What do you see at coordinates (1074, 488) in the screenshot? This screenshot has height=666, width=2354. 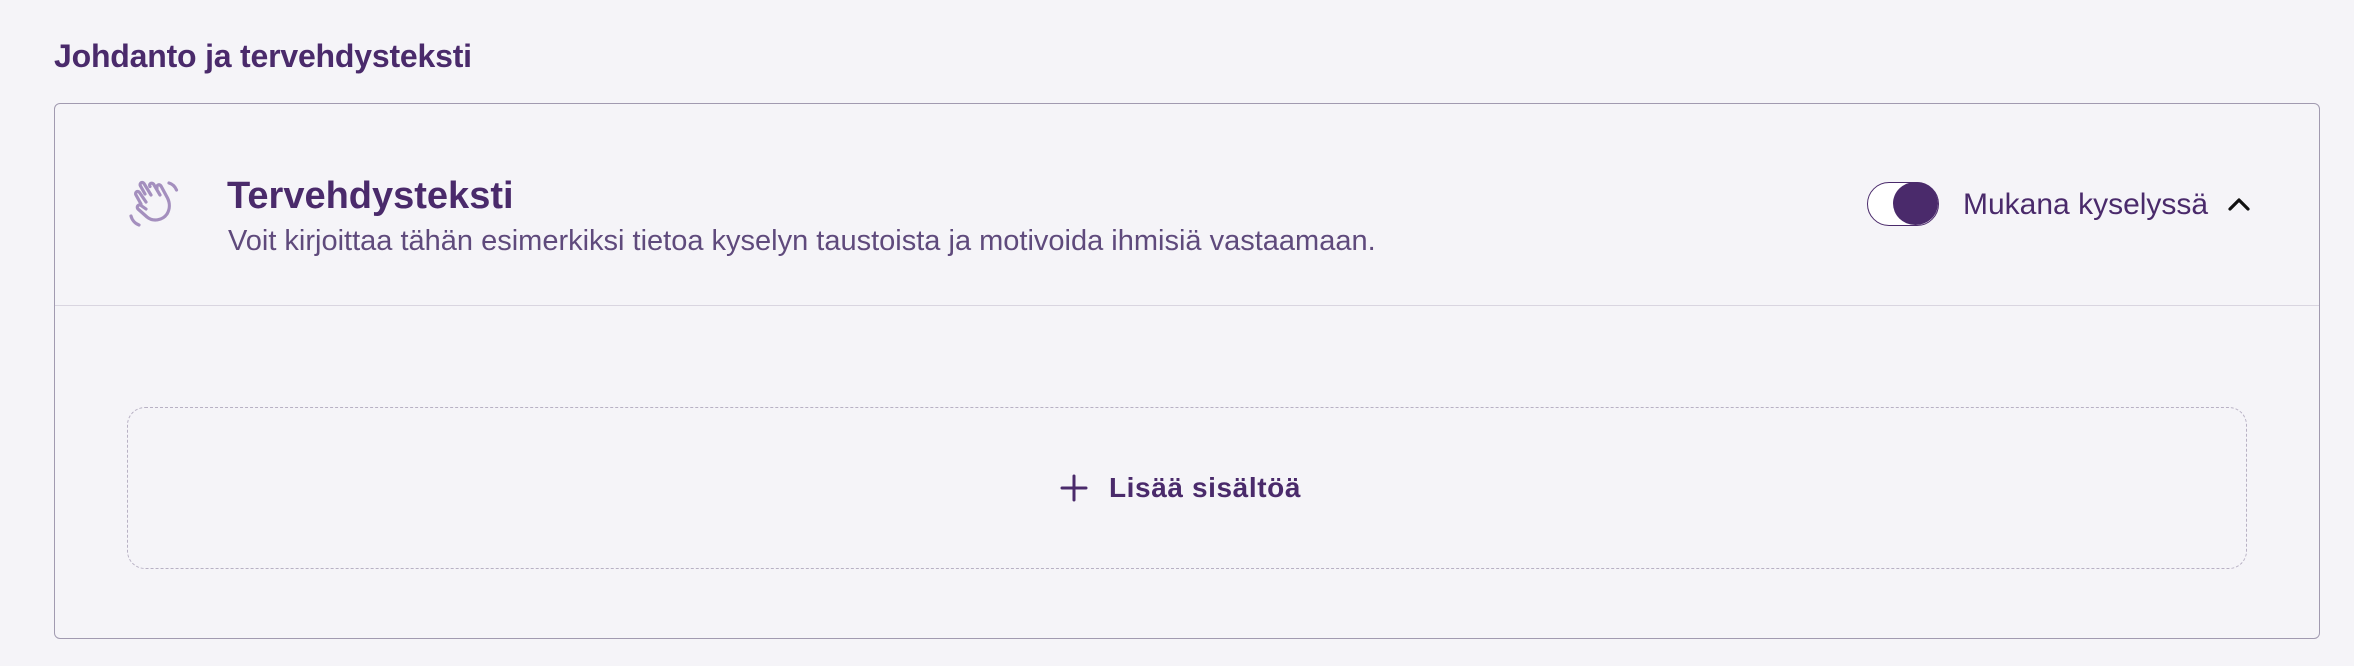 I see `plus-icon` at bounding box center [1074, 488].